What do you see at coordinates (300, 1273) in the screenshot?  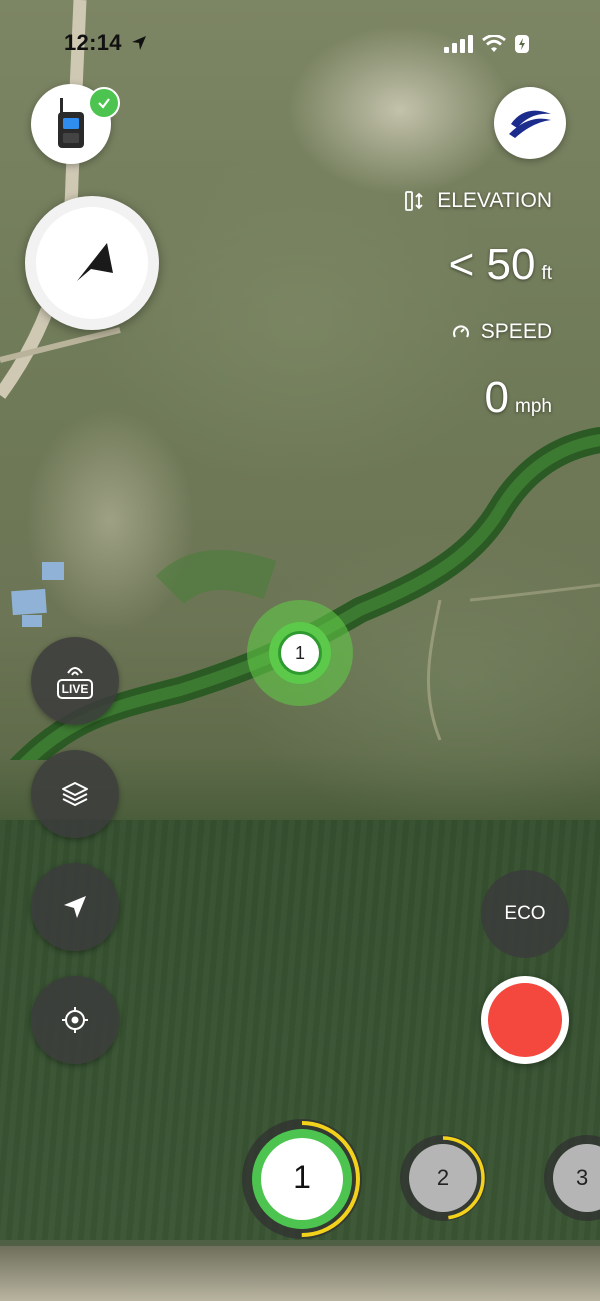 I see `map-bottom-field` at bounding box center [300, 1273].